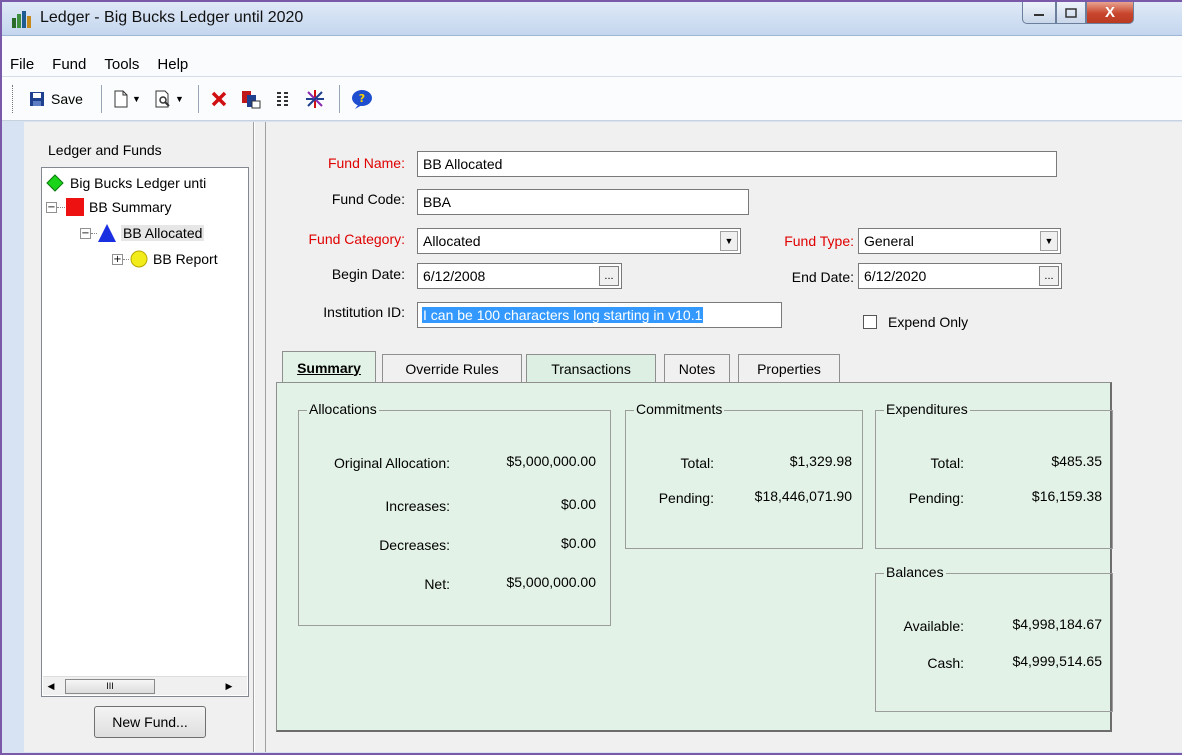 The width and height of the screenshot is (1182, 755). What do you see at coordinates (22, 64) in the screenshot?
I see `menu-file: File` at bounding box center [22, 64].